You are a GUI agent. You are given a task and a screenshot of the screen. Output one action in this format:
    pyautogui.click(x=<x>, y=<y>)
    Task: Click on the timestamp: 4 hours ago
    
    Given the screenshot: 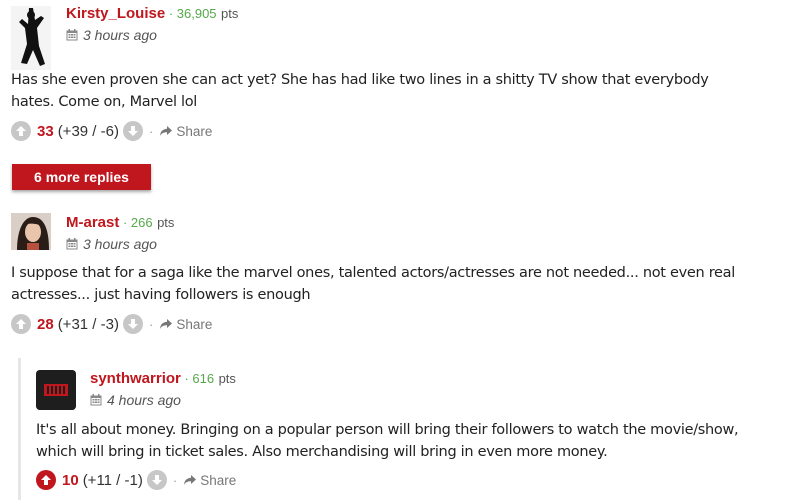 What is the action you would take?
    pyautogui.click(x=135, y=400)
    